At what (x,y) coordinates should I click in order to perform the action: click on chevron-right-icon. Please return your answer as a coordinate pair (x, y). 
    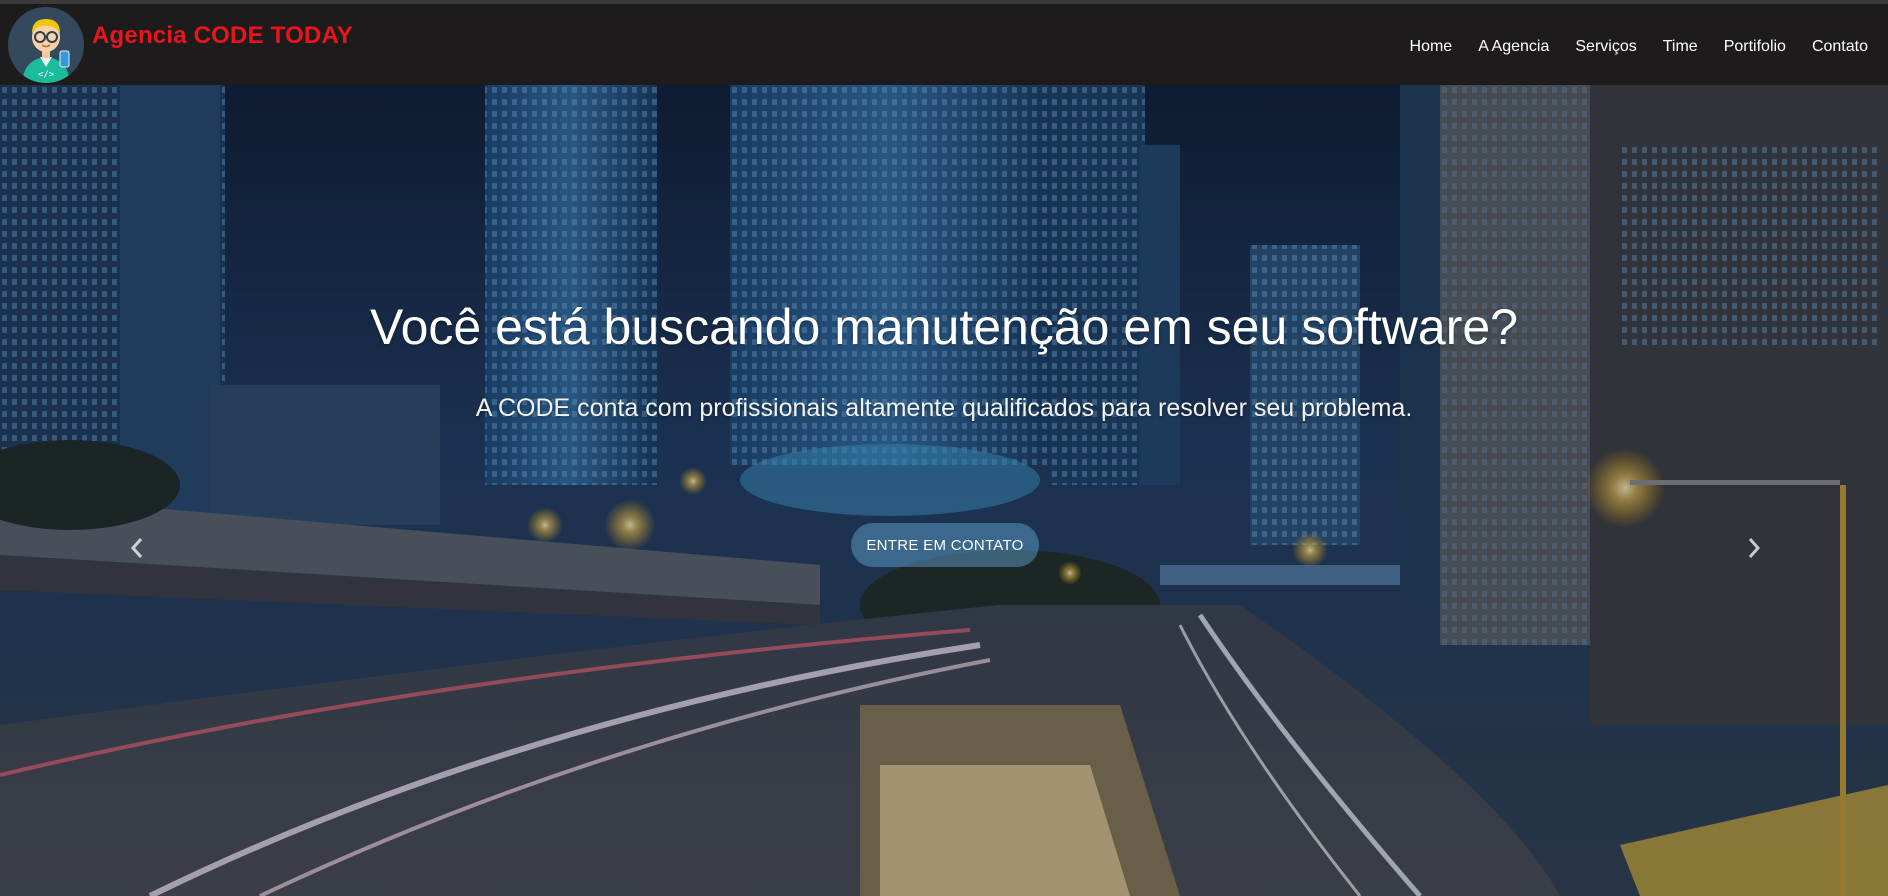
    Looking at the image, I should click on (1754, 550).